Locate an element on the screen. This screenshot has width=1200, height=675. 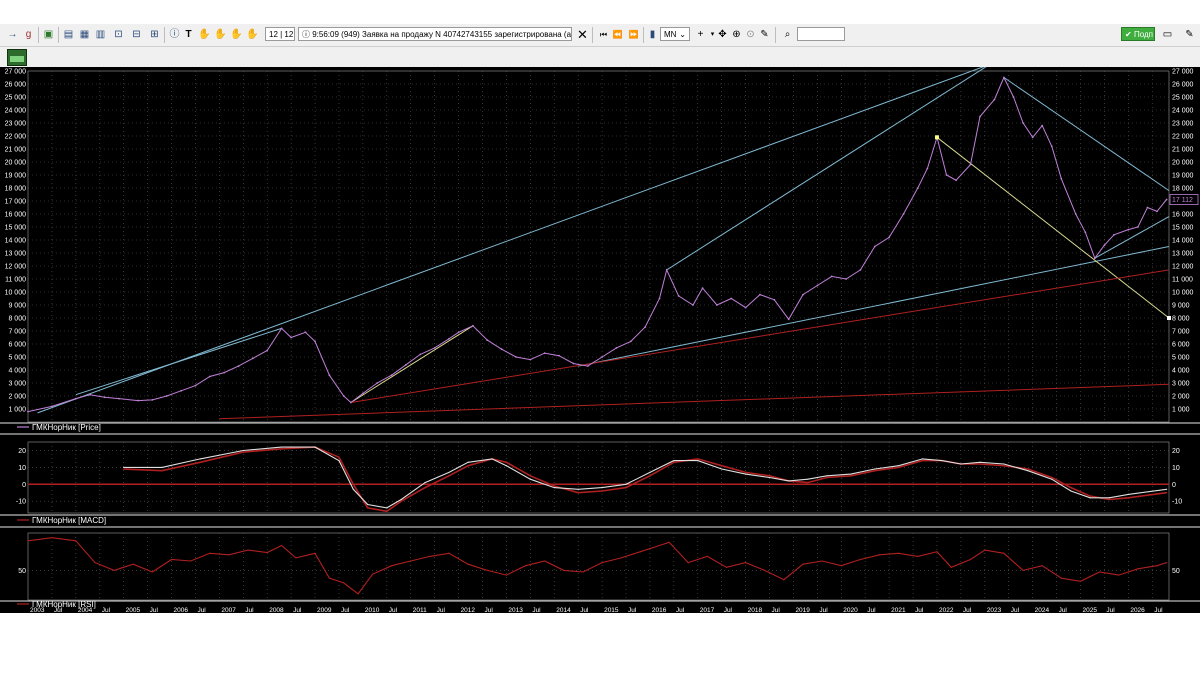
x-tick-label: 2022 is located at coordinates (946, 610).